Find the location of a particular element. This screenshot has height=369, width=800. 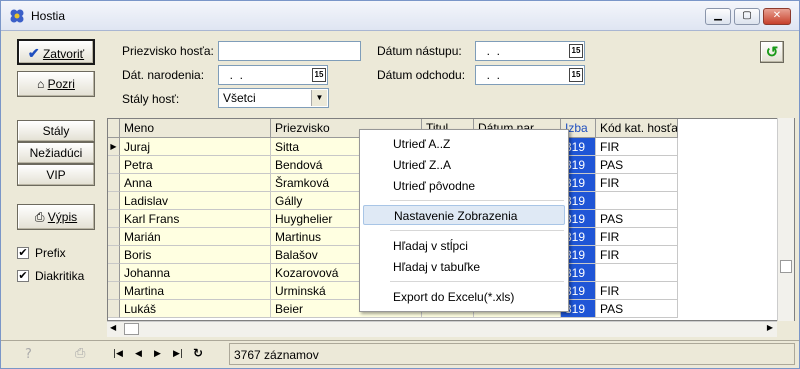

maximize-button: ▢ is located at coordinates (747, 16).